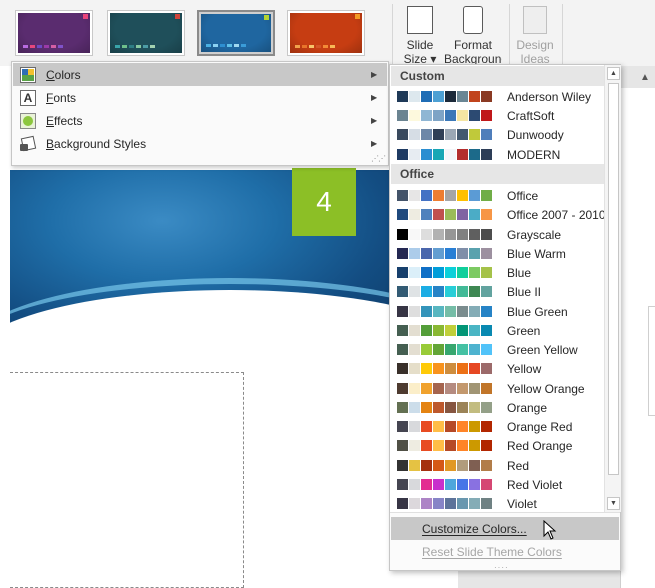 This screenshot has height=588, width=655. Describe the element at coordinates (96, 143) in the screenshot. I see `menu-item-background-styles-label: Background Styles` at that location.